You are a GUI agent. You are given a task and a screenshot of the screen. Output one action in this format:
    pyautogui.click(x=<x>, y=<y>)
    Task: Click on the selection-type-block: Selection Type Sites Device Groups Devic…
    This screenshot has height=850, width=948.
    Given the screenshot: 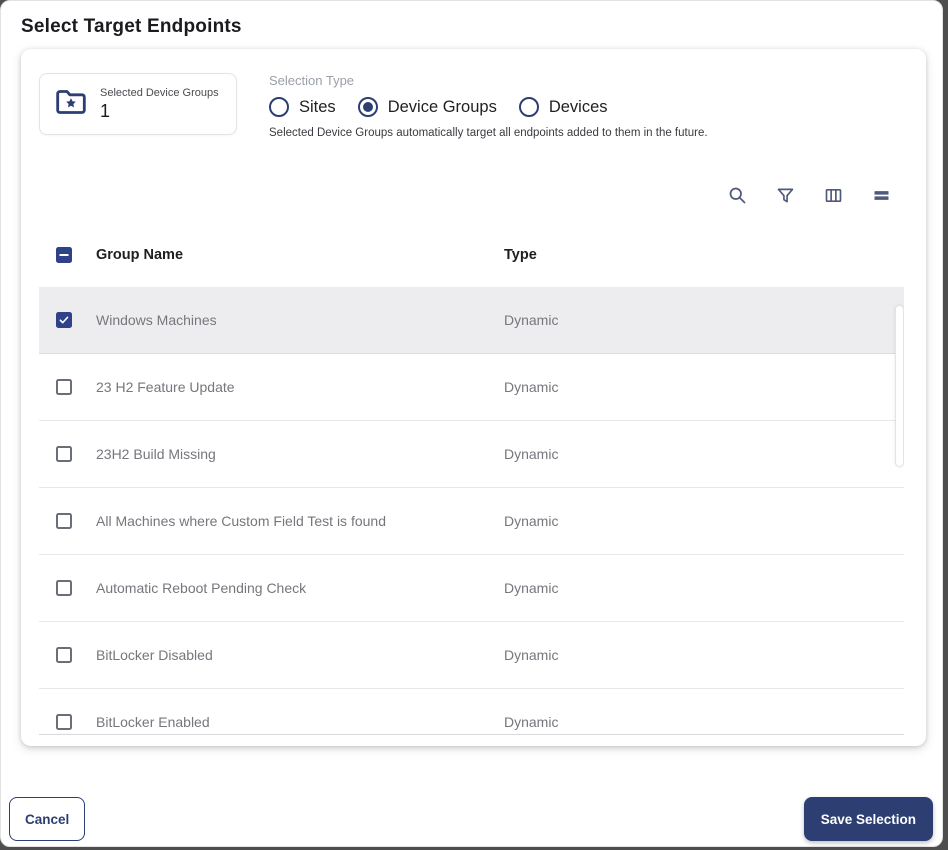 What is the action you would take?
    pyautogui.click(x=488, y=106)
    